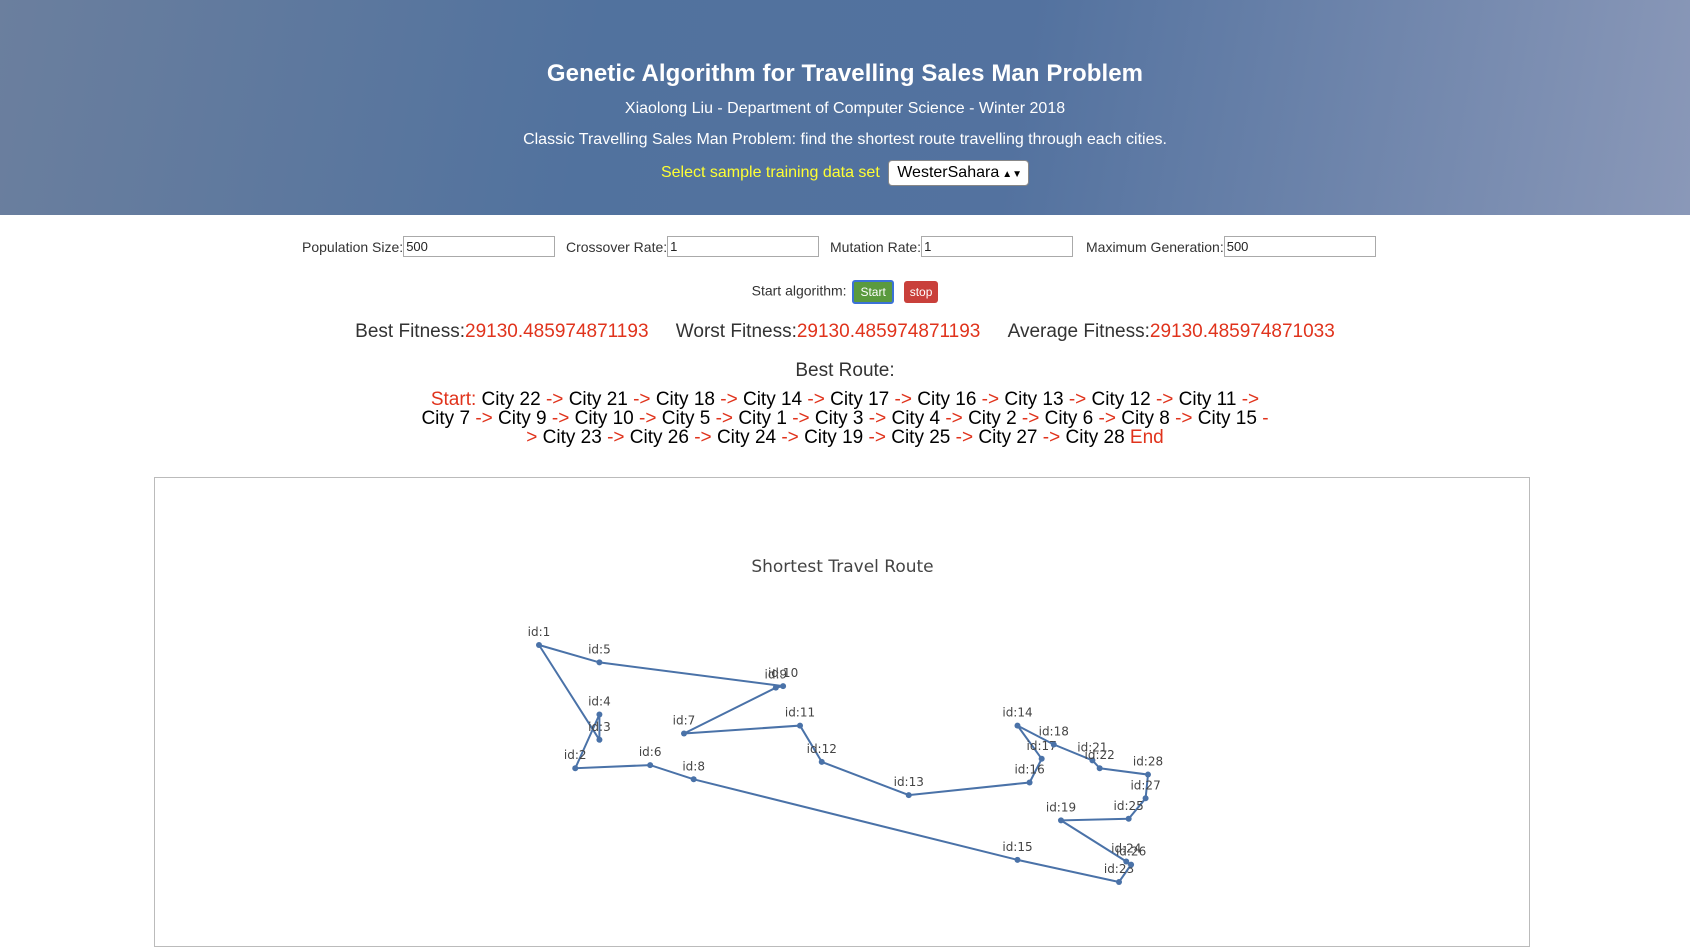 The width and height of the screenshot is (1690, 947). What do you see at coordinates (650, 752) in the screenshot?
I see `city-point-label: id:6` at bounding box center [650, 752].